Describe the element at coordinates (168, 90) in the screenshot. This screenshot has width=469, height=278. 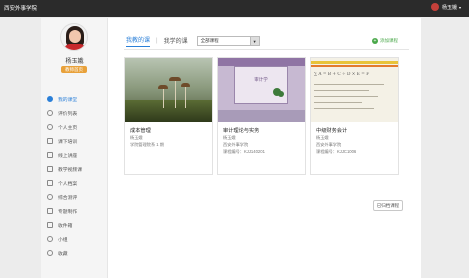
I see `course-thumbnail-mushrooms` at that location.